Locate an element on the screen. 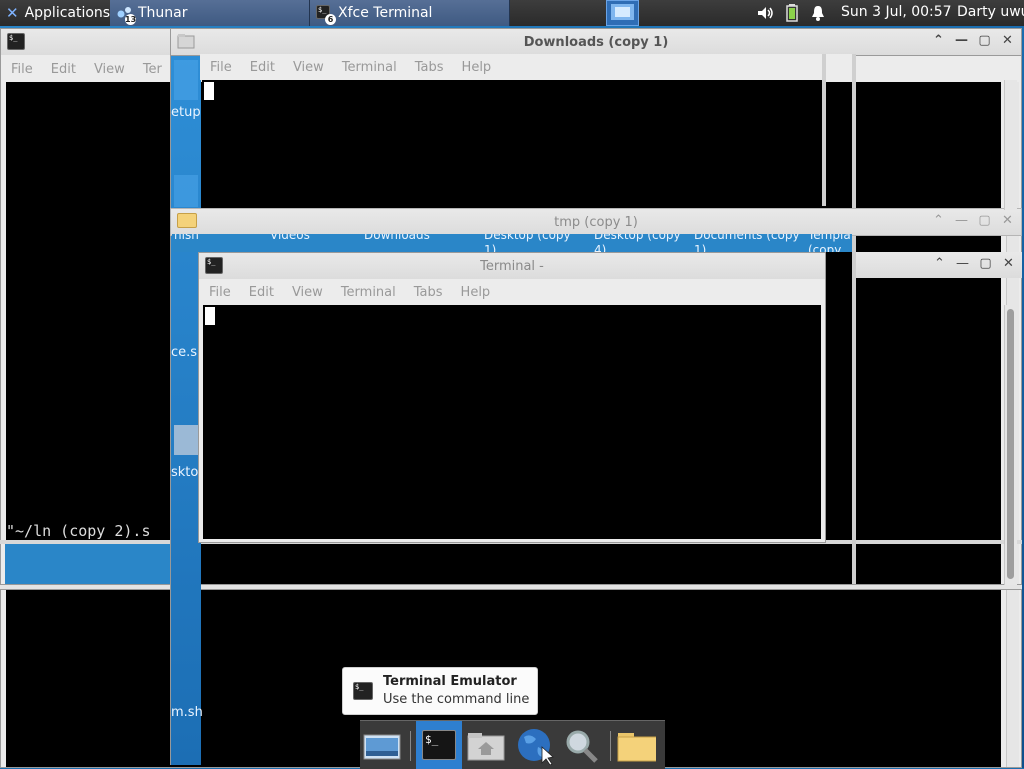 Image resolution: width=1024 pixels, height=769 pixels. applications-menu-label: Applications is located at coordinates (67, 13).